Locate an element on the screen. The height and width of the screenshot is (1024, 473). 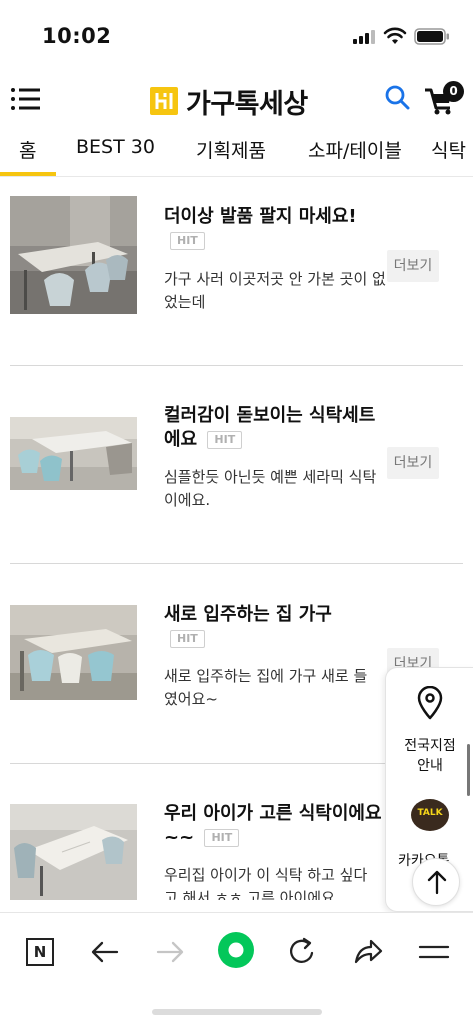
tabs-divider is located at coordinates (236, 176).